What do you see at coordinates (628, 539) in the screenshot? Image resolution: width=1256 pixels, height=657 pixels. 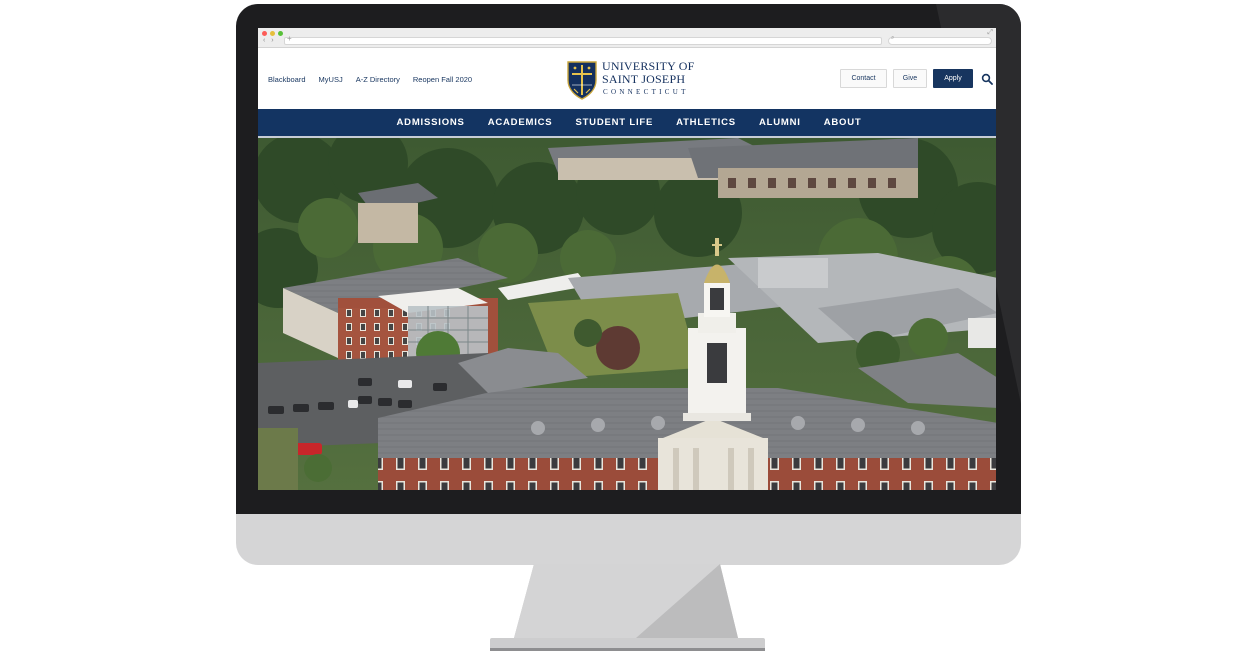 I see `monitor-chin` at bounding box center [628, 539].